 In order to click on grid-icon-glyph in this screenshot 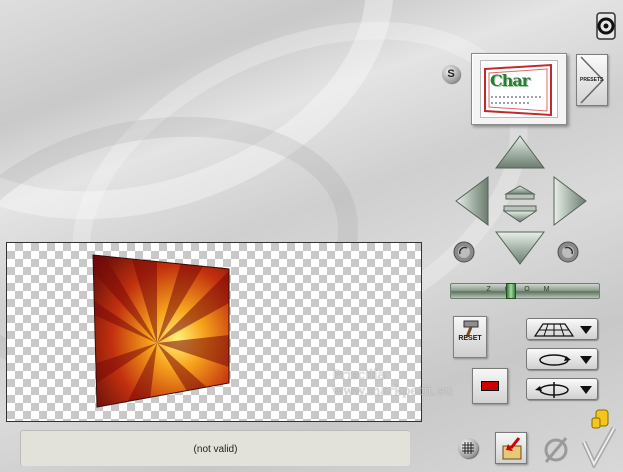, I will do `click(468, 448)`.